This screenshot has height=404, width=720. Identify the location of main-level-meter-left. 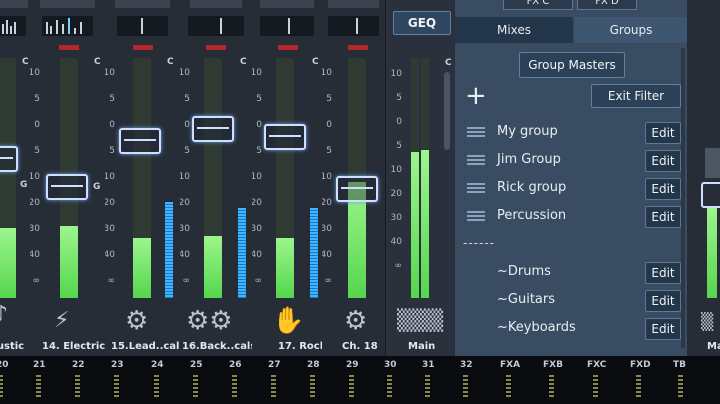
(415, 178).